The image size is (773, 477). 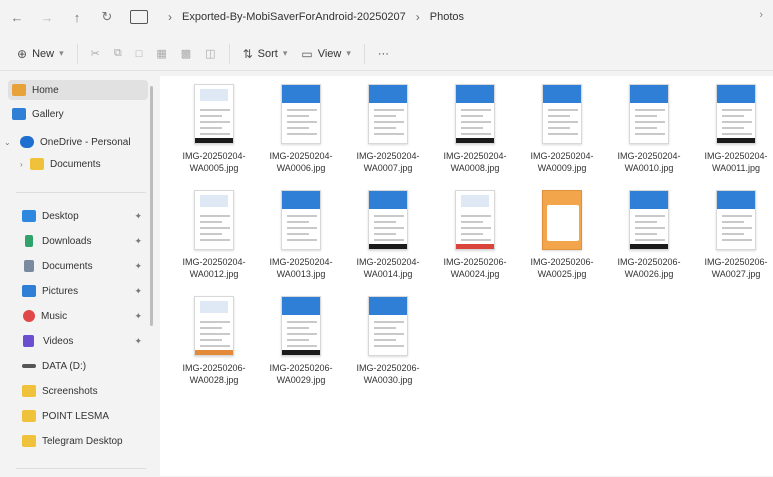 What do you see at coordinates (161, 54) in the screenshot?
I see `rename-button: ▦` at bounding box center [161, 54].